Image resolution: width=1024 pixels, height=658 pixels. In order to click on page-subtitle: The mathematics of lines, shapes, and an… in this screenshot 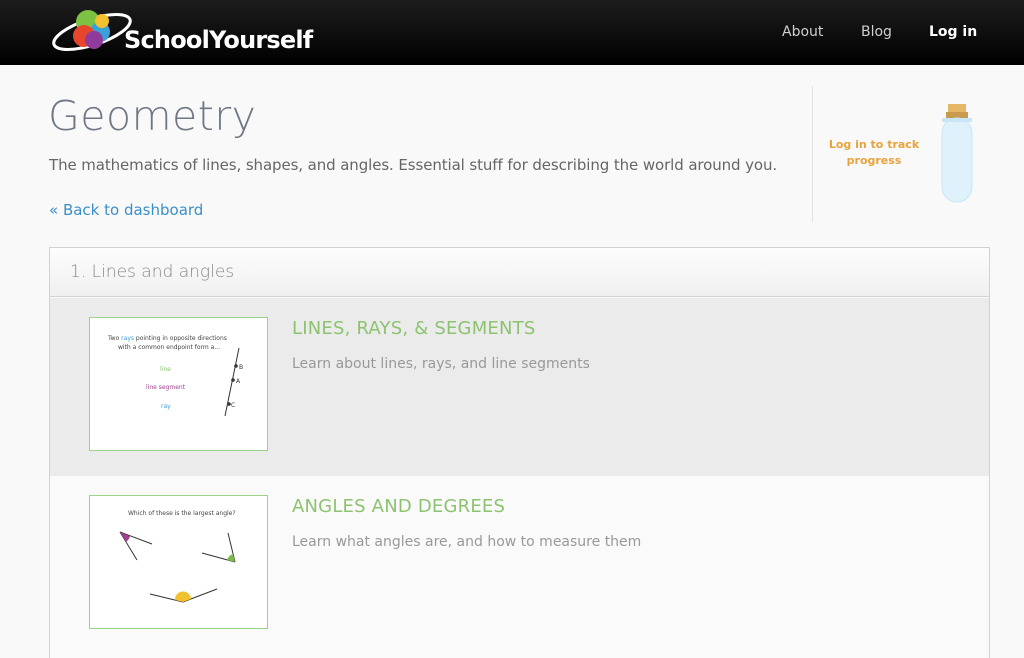, I will do `click(413, 165)`.